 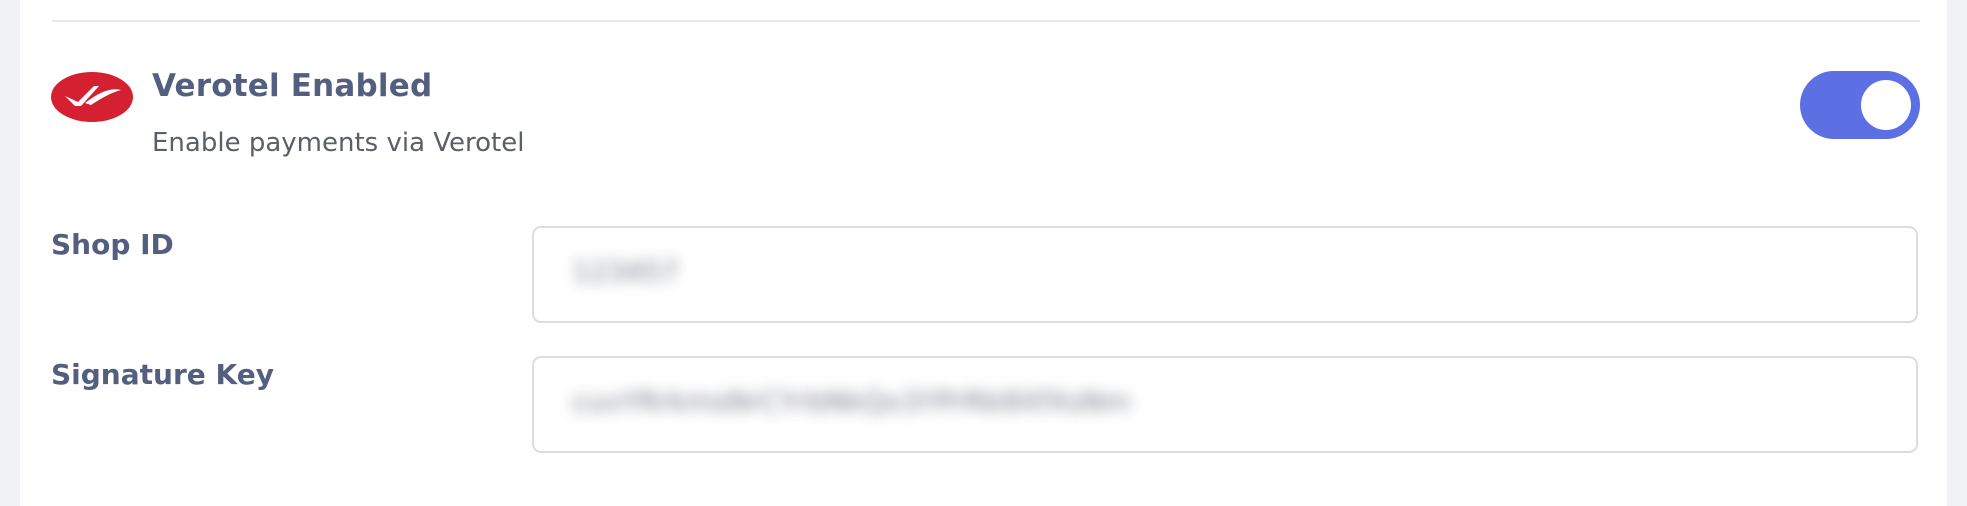 I want to click on signature-key-label: Signature Key, so click(x=162, y=374).